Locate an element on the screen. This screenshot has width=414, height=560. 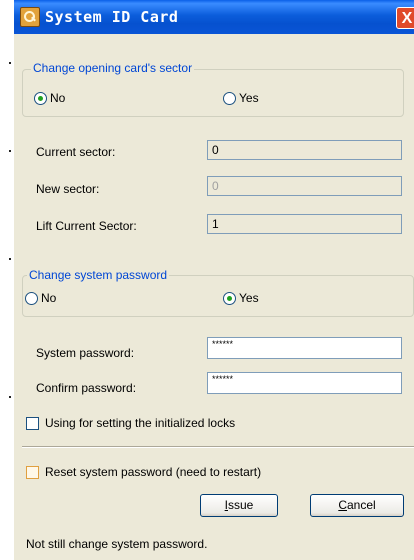
status-text: Not still change system password. is located at coordinates (117, 544).